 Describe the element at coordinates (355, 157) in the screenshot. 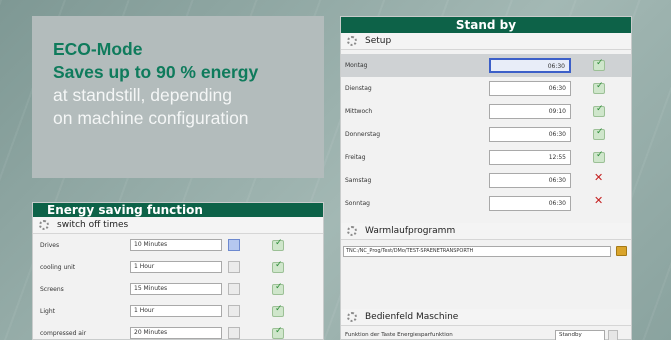

I see `day-label: Freitag` at that location.